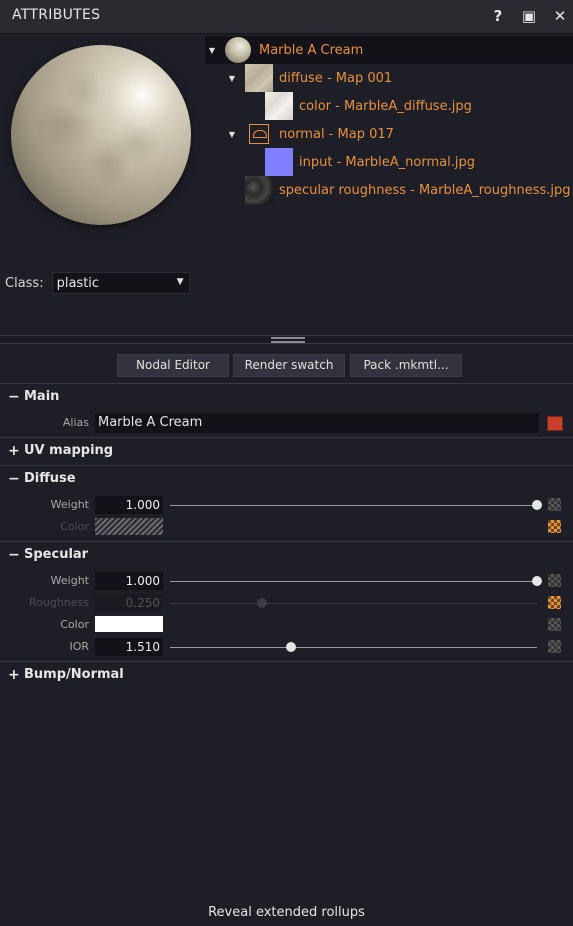 This screenshot has height=926, width=573. I want to click on section-title: Specular, so click(56, 554).